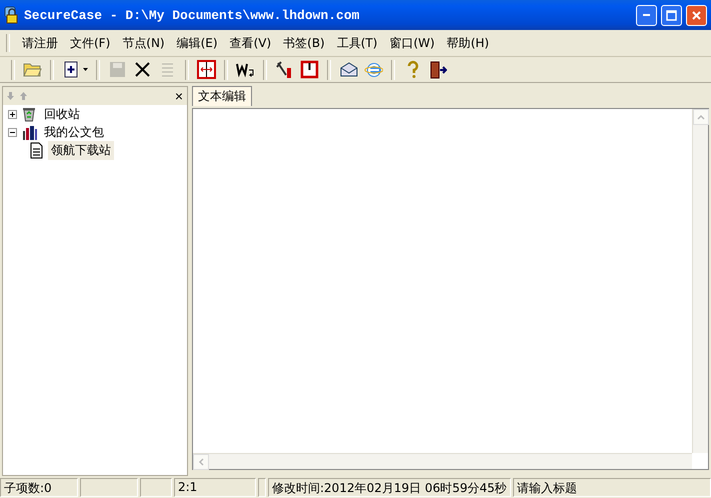  What do you see at coordinates (348, 69) in the screenshot?
I see `envelope-icon` at bounding box center [348, 69].